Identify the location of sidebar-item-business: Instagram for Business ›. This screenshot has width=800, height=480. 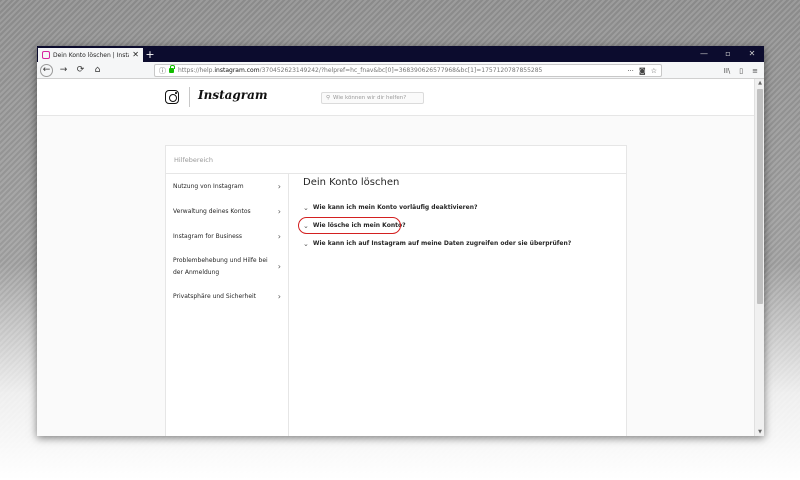
(227, 237).